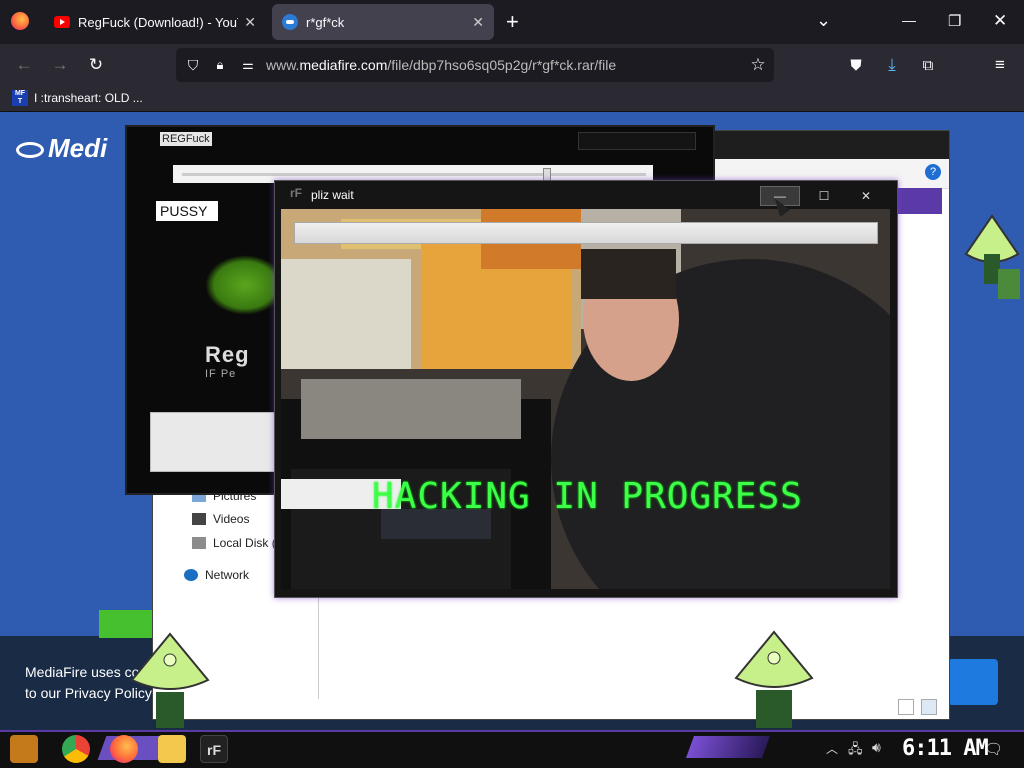 This screenshot has height=768, width=1024. I want to click on nav-item-network: Network, so click(216, 575).